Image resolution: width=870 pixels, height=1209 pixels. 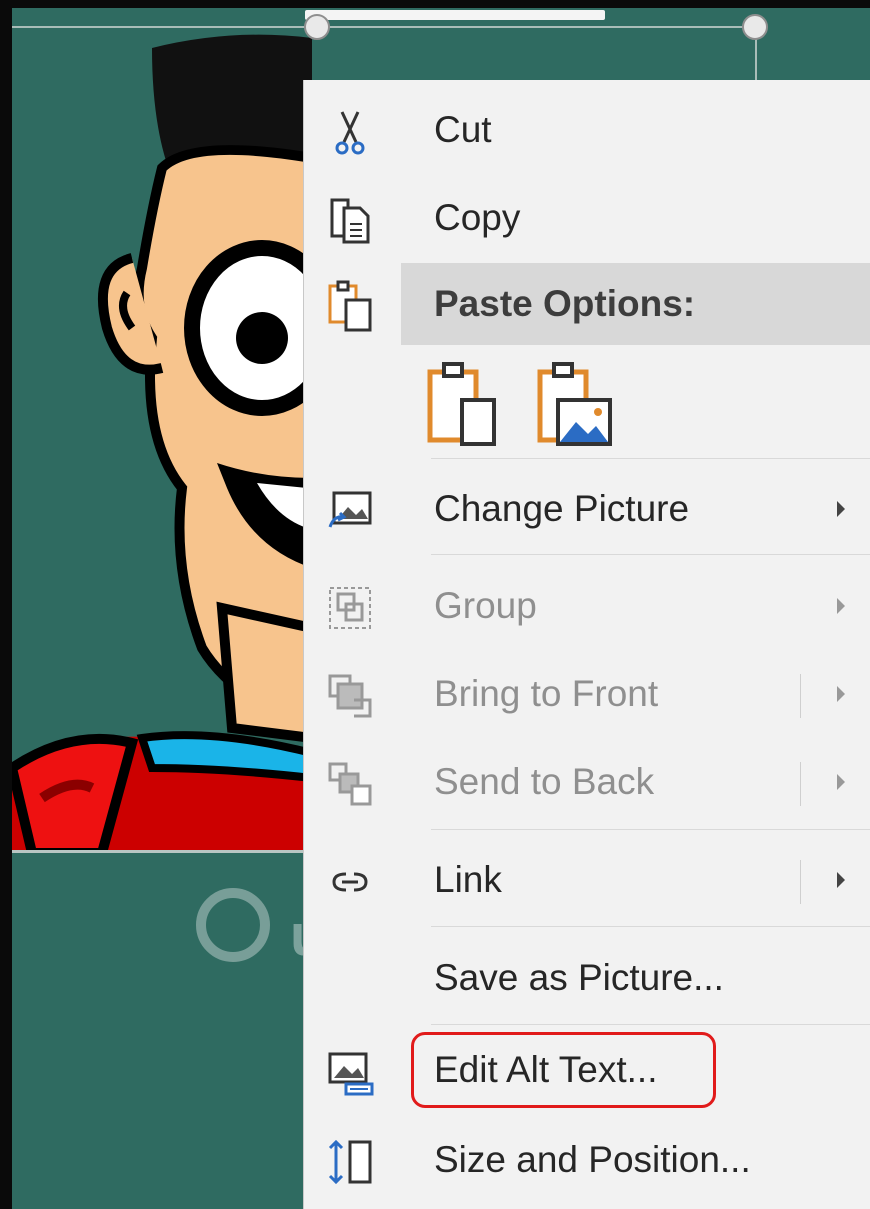 What do you see at coordinates (546, 693) in the screenshot?
I see `menu-item-label: Bring to Front` at bounding box center [546, 693].